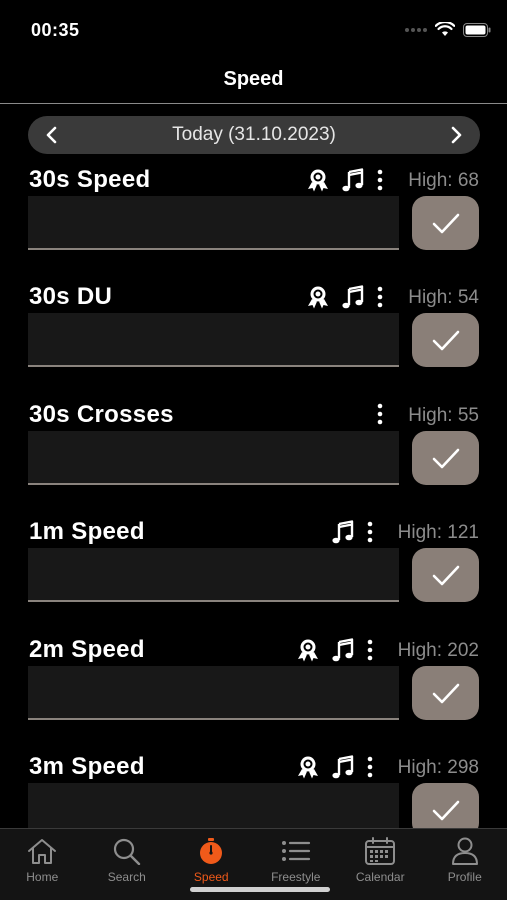 The height and width of the screenshot is (900, 507). I want to click on list-icon, so click(295, 851).